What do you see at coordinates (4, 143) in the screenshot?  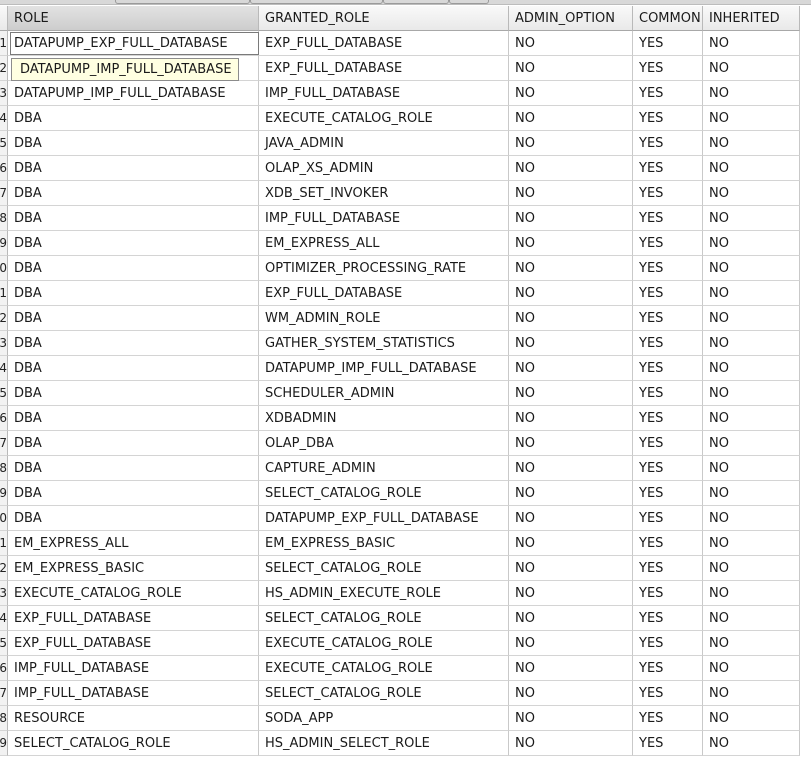 I see `row-number: 5` at bounding box center [4, 143].